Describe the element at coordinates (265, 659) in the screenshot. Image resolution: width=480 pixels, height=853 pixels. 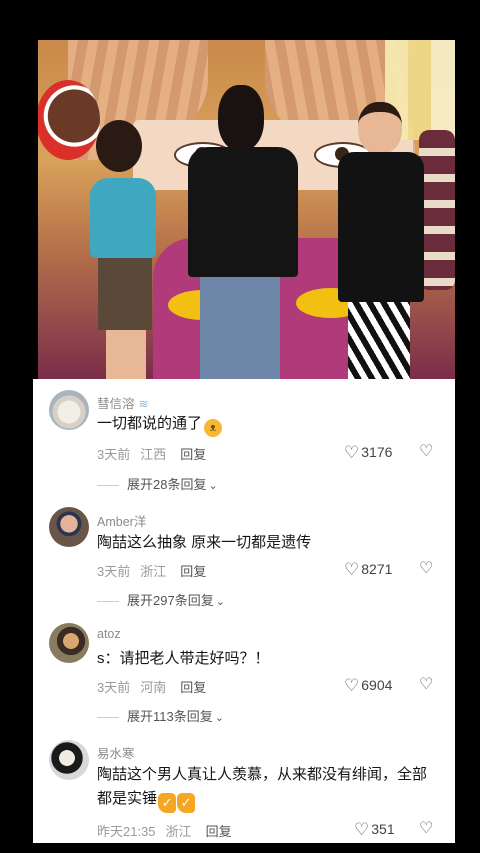
I see `comment-text: s：请把老人带走好吗？！` at that location.